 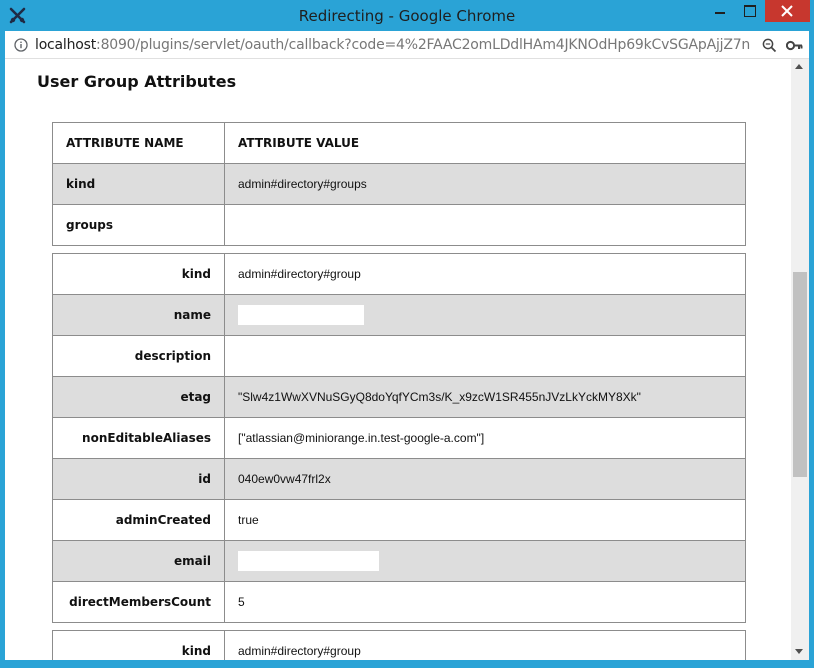 What do you see at coordinates (485, 184) in the screenshot?
I see `attribute-value: admin#directory#groups` at bounding box center [485, 184].